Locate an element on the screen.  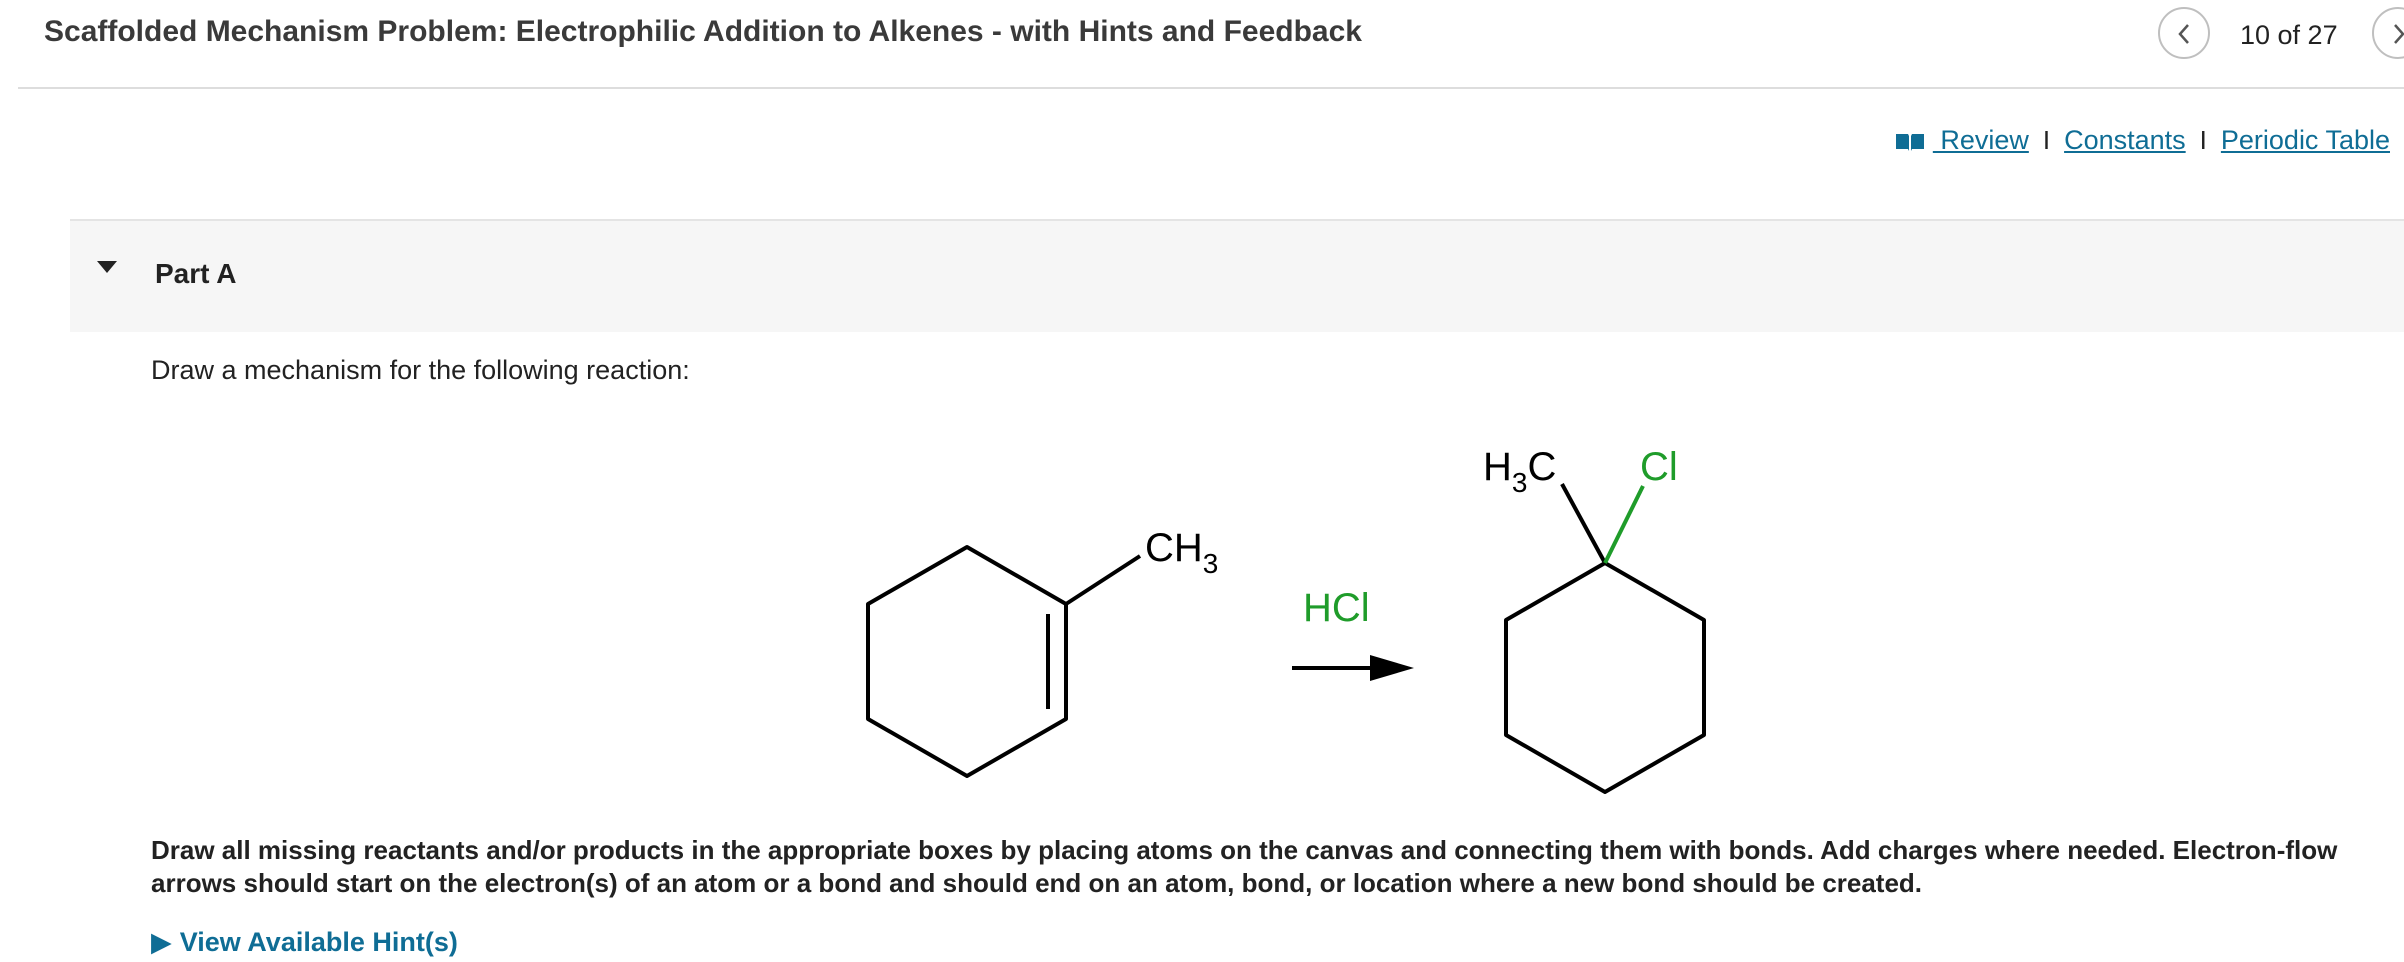
part-label: Part A is located at coordinates (196, 273).